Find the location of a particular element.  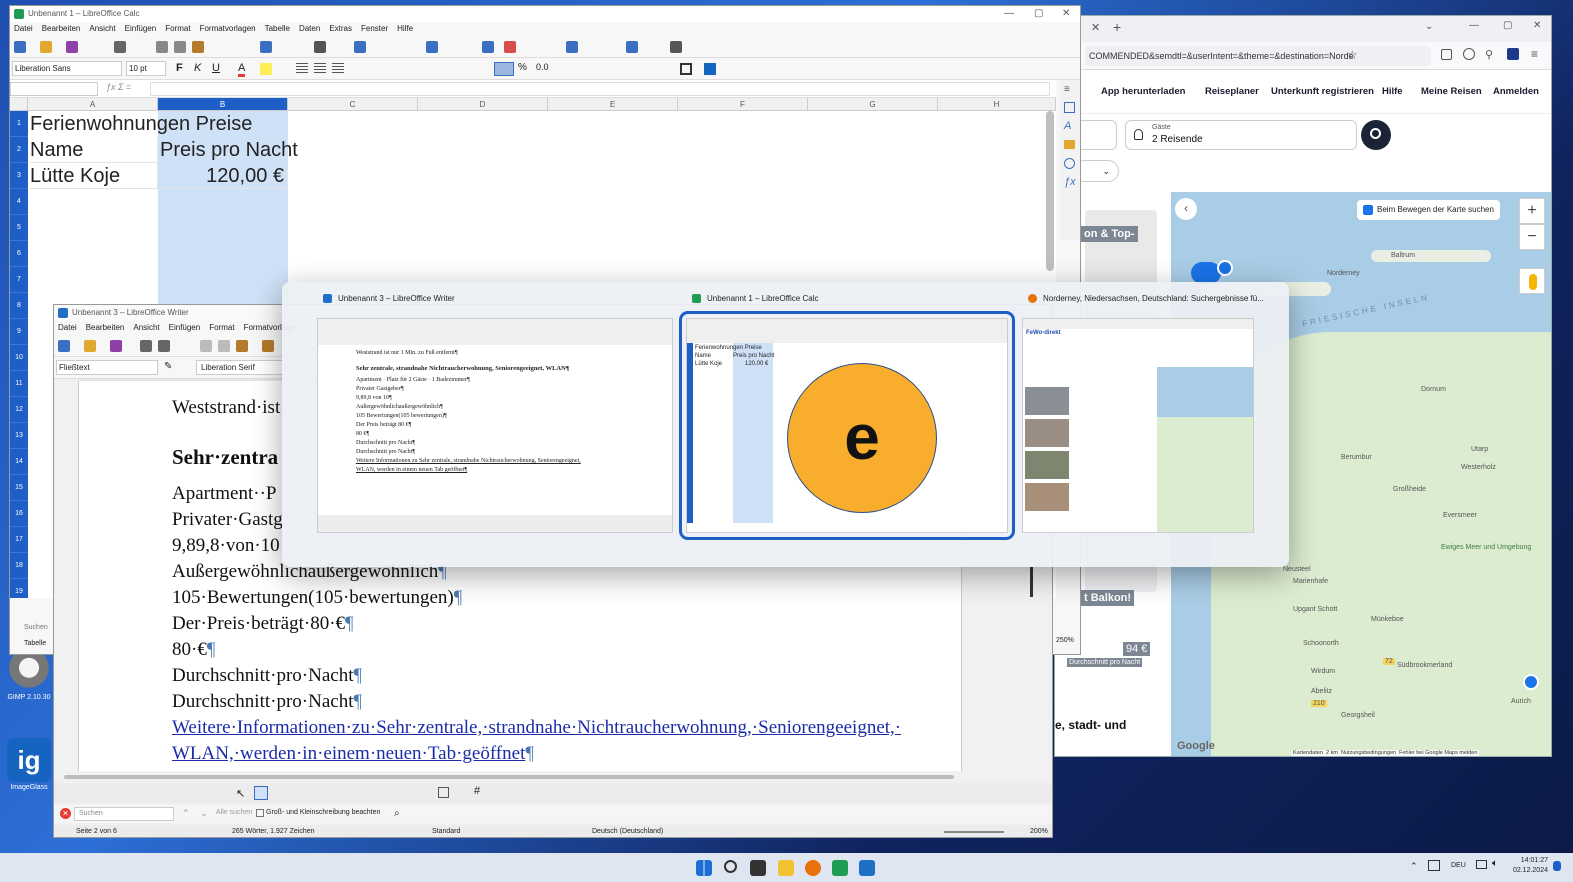

cell-b2: Preis pro Nacht is located at coordinates (260, 150).